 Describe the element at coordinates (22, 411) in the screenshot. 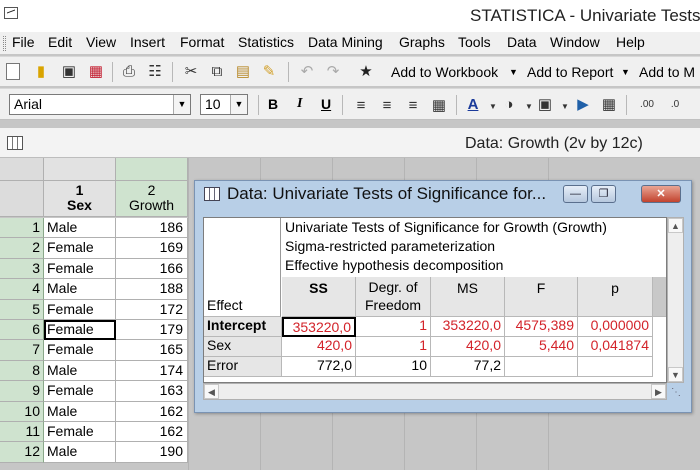

I see `row-number: 10` at that location.